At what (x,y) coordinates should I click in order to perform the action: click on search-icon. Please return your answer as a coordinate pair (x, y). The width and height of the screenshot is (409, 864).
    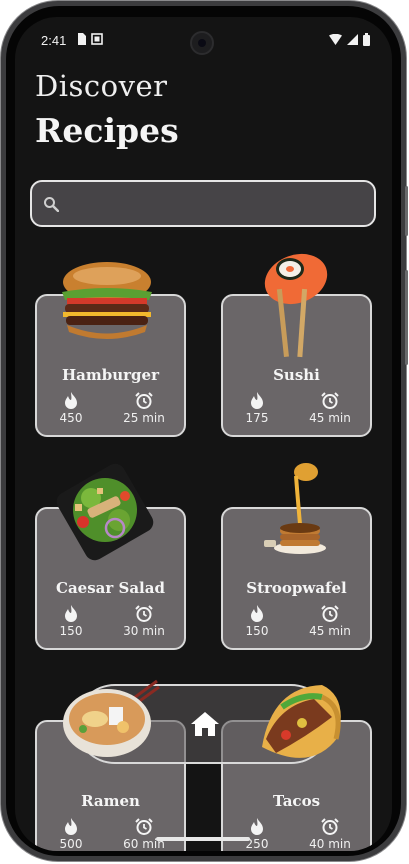
    Looking at the image, I should click on (51, 204).